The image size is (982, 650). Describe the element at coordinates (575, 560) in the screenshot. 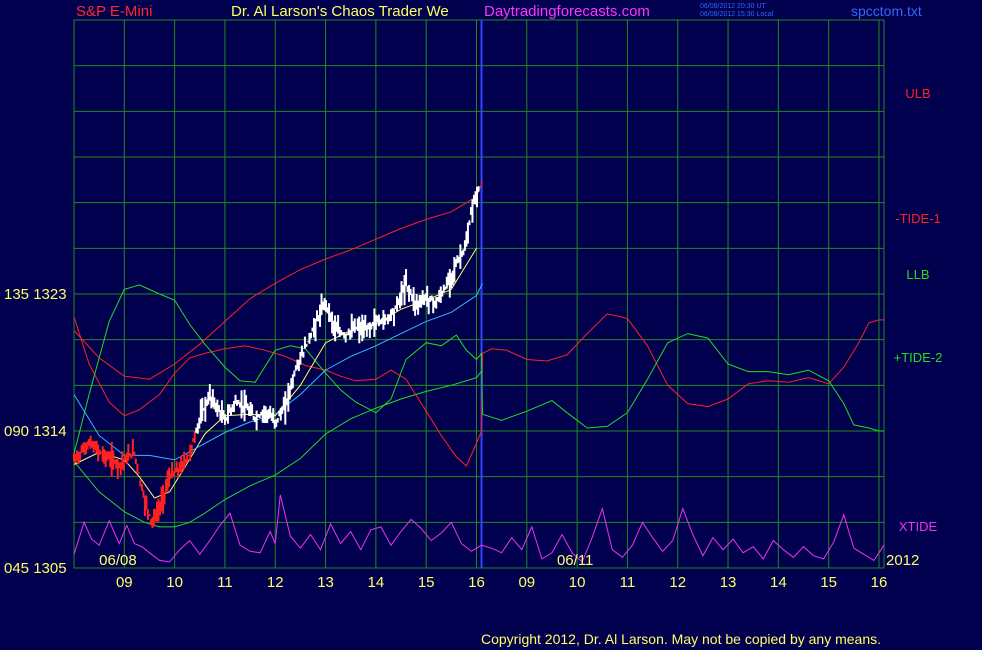

I see `day-label: 06/11` at that location.